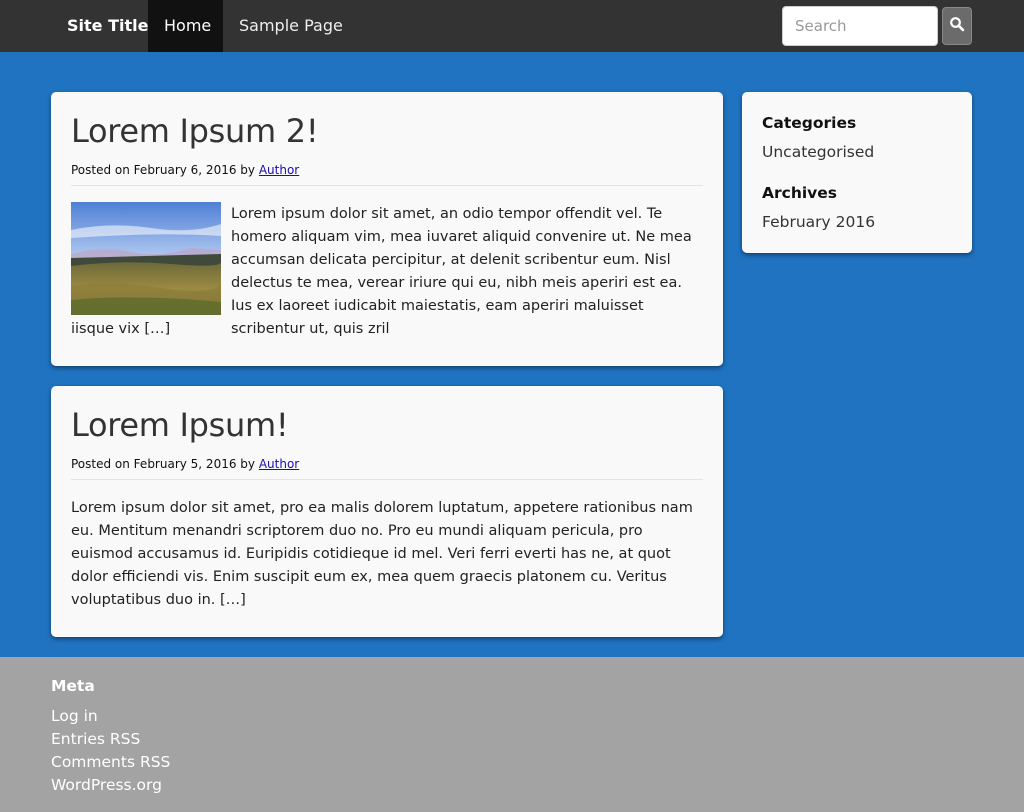 The width and height of the screenshot is (1024, 812). I want to click on post-meta: Posted on February 5, 2016 by Author, so click(185, 464).